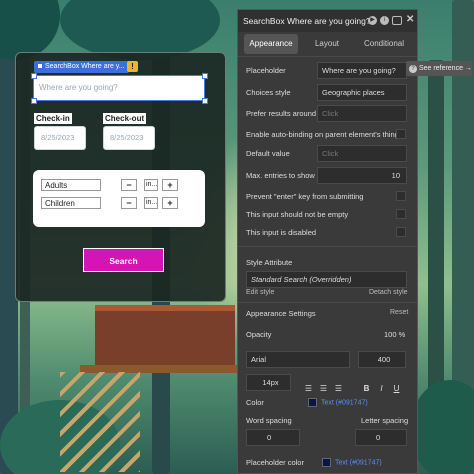 The width and height of the screenshot is (474, 474). What do you see at coordinates (125, 118) in the screenshot?
I see `checkout-label: Check-out` at bounding box center [125, 118].